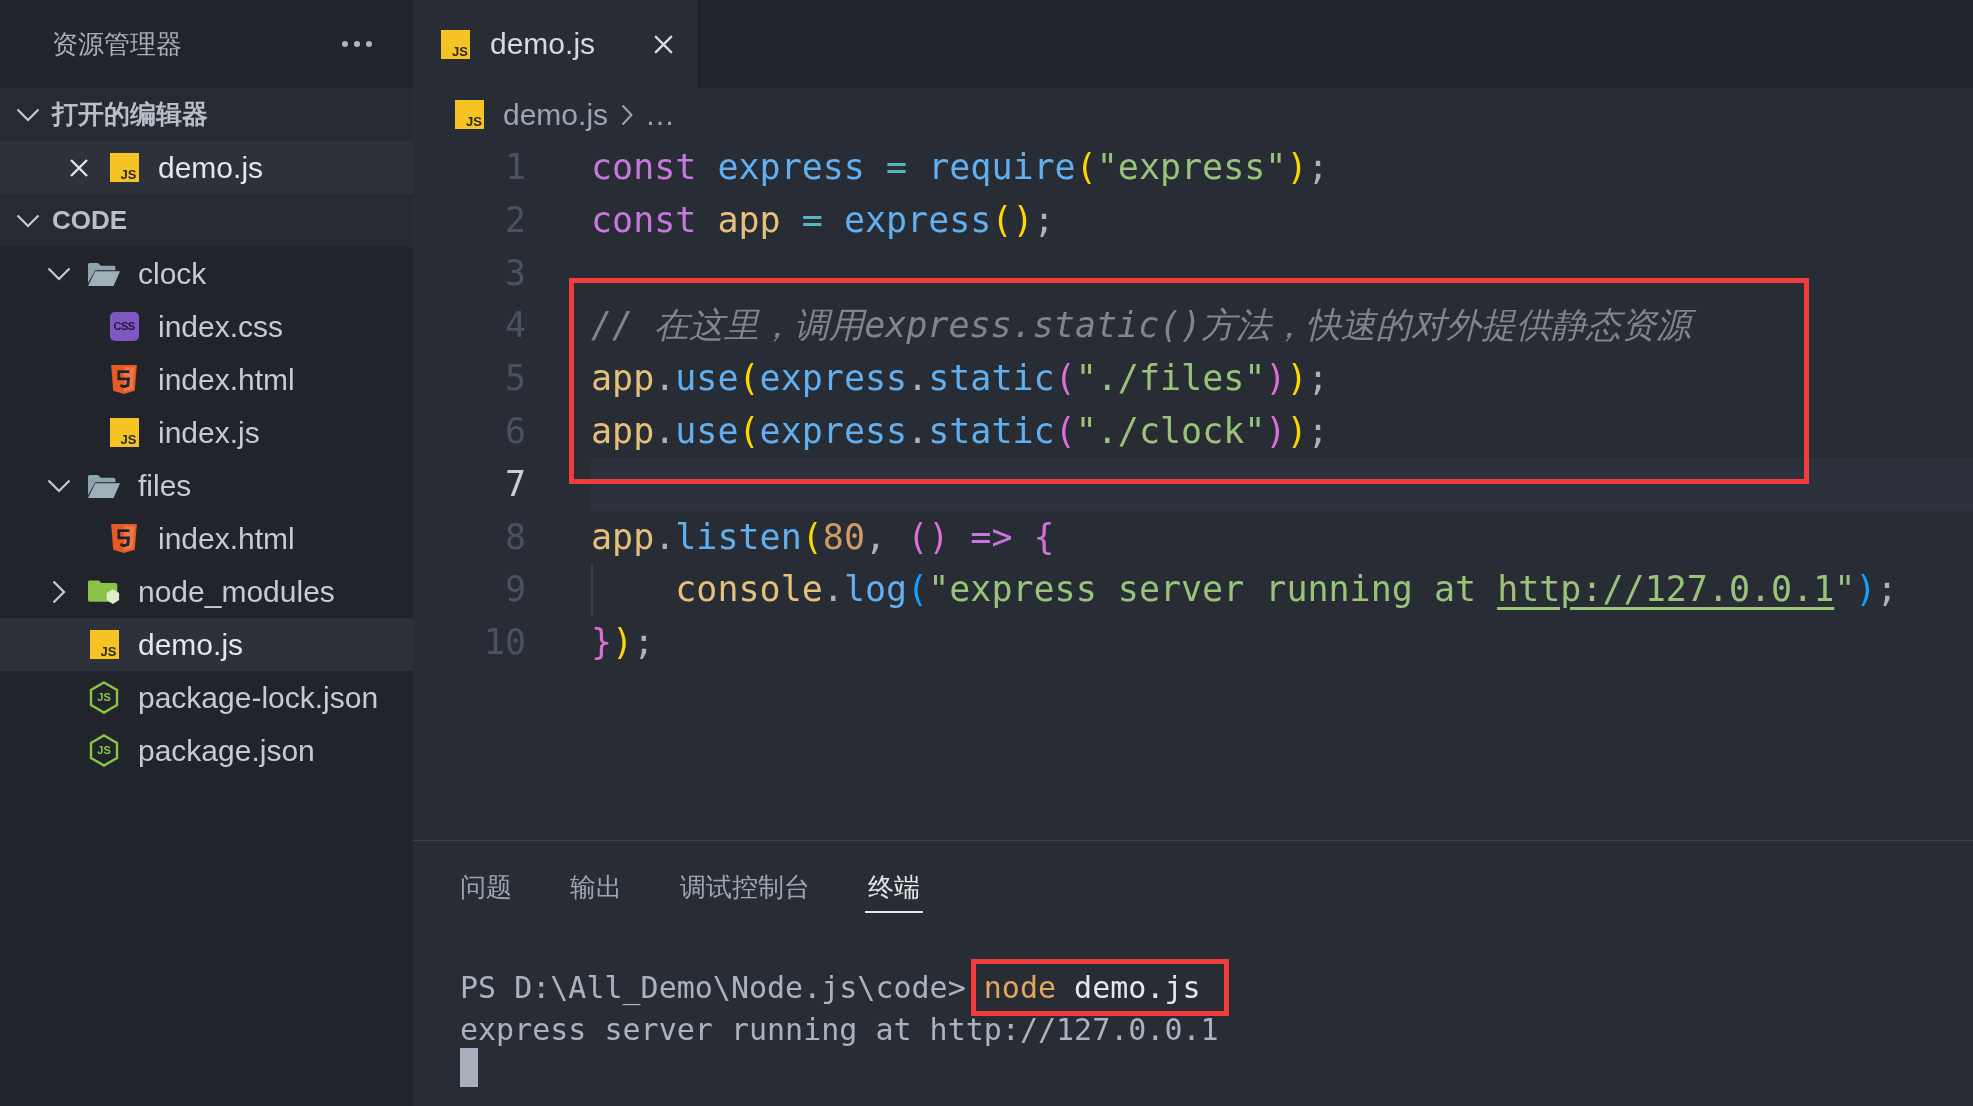 The image size is (1973, 1106). I want to click on file-tree-item: JS demo.js, so click(206, 644).